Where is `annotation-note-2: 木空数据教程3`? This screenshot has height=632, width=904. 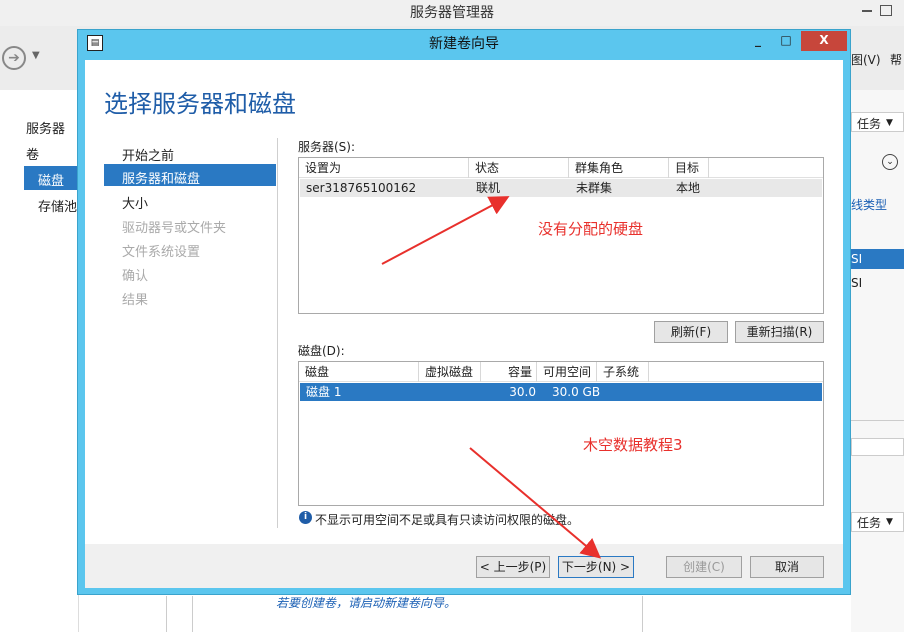 annotation-note-2: 木空数据教程3 is located at coordinates (633, 445).